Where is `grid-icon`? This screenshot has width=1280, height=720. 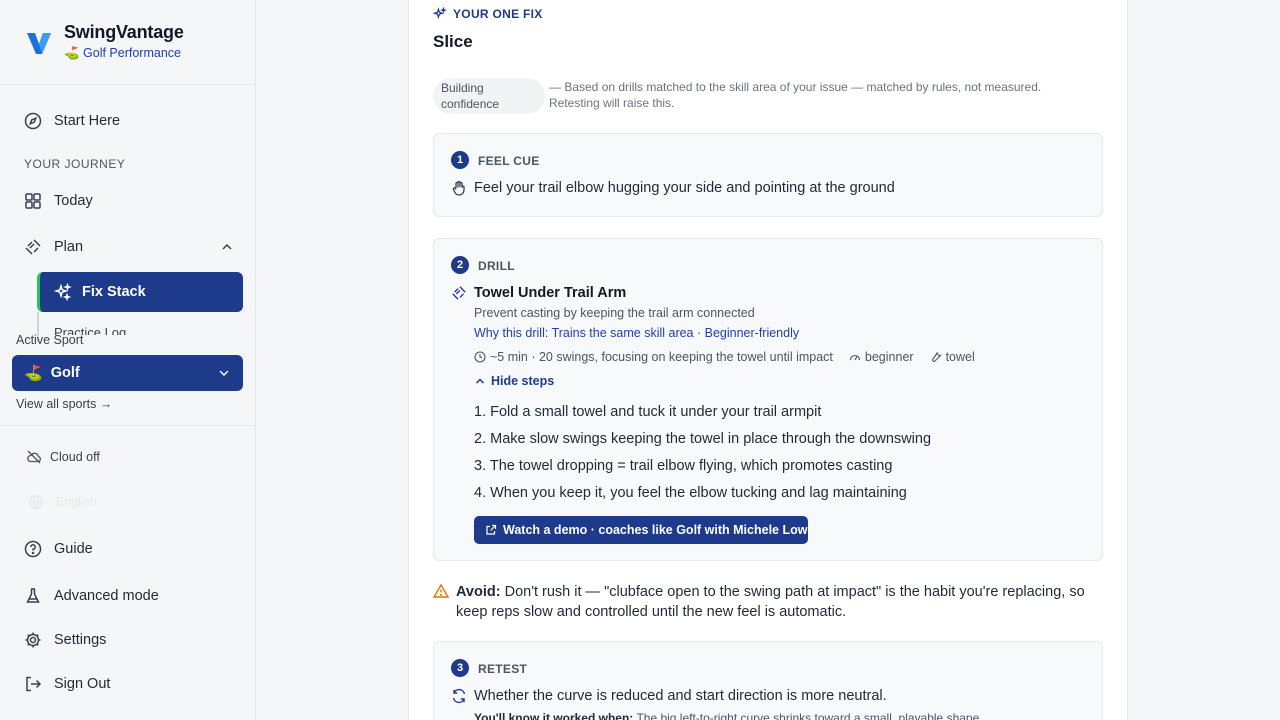
grid-icon is located at coordinates (33, 201).